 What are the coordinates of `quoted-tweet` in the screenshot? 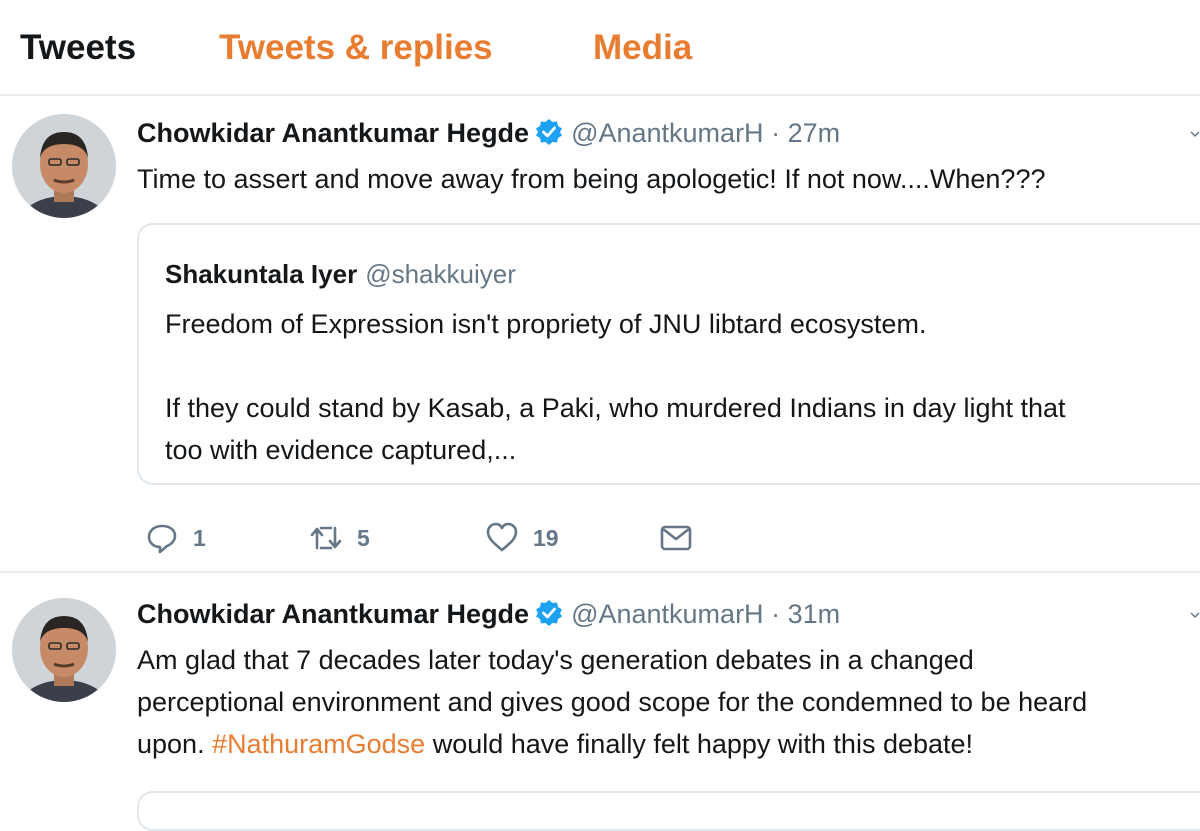 It's located at (668, 811).